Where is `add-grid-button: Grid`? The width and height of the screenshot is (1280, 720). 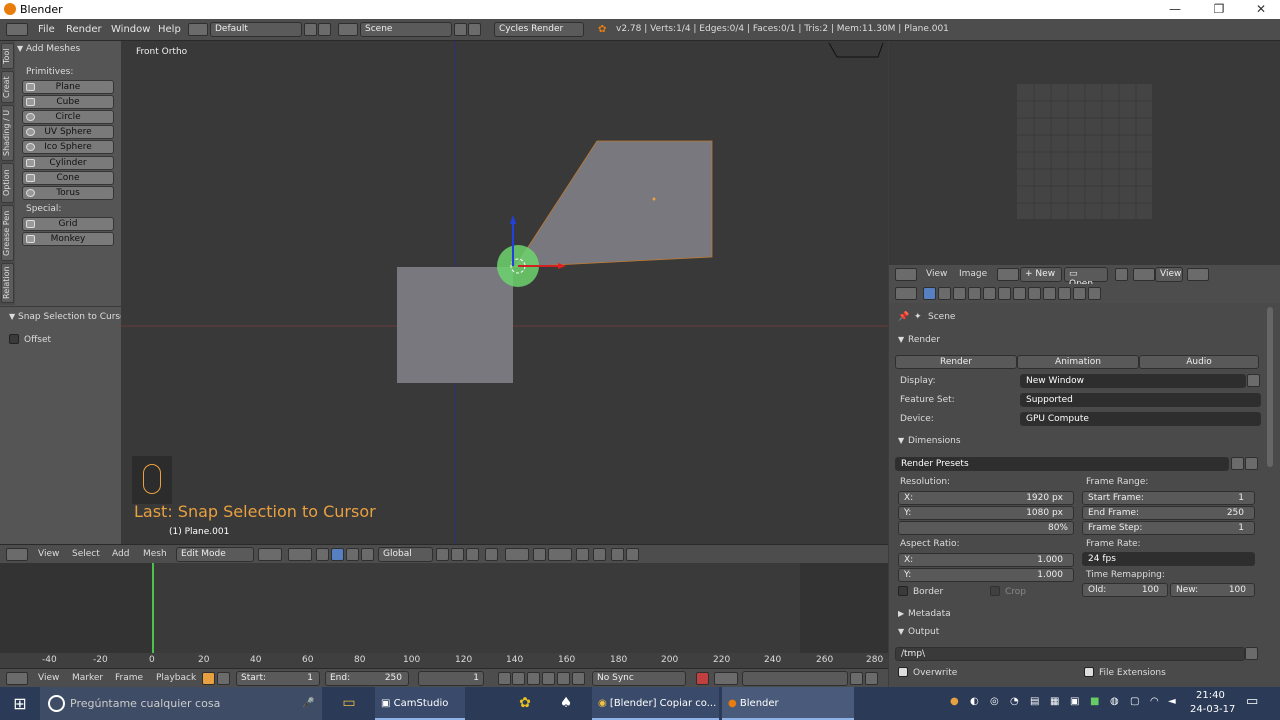
add-grid-button: Grid is located at coordinates (68, 224).